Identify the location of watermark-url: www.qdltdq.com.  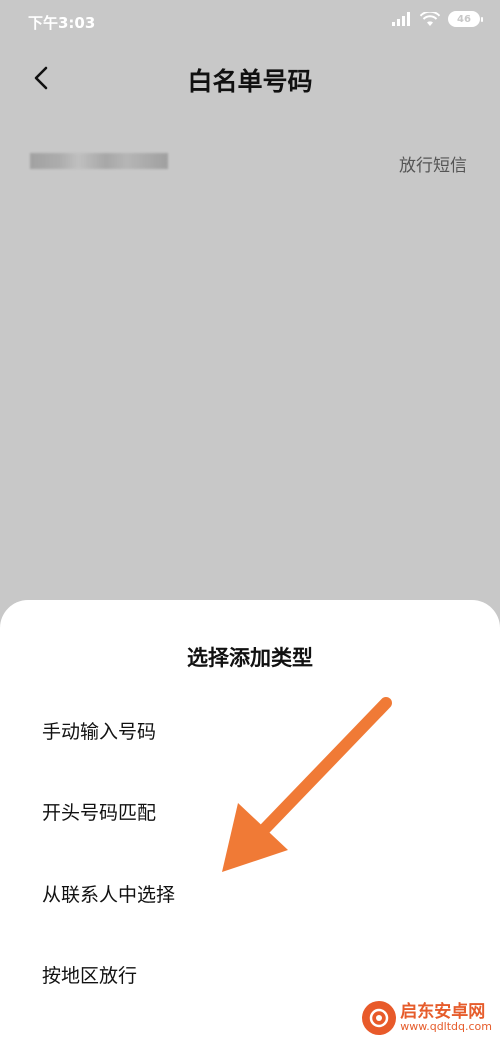
(446, 1027).